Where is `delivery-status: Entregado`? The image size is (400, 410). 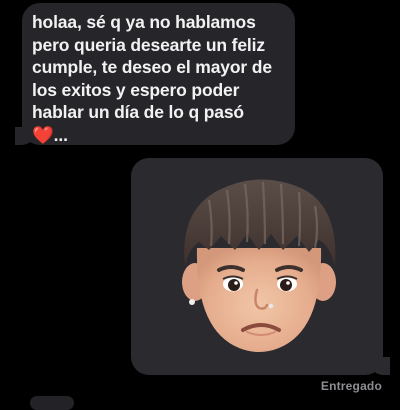 delivery-status: Entregado is located at coordinates (351, 386).